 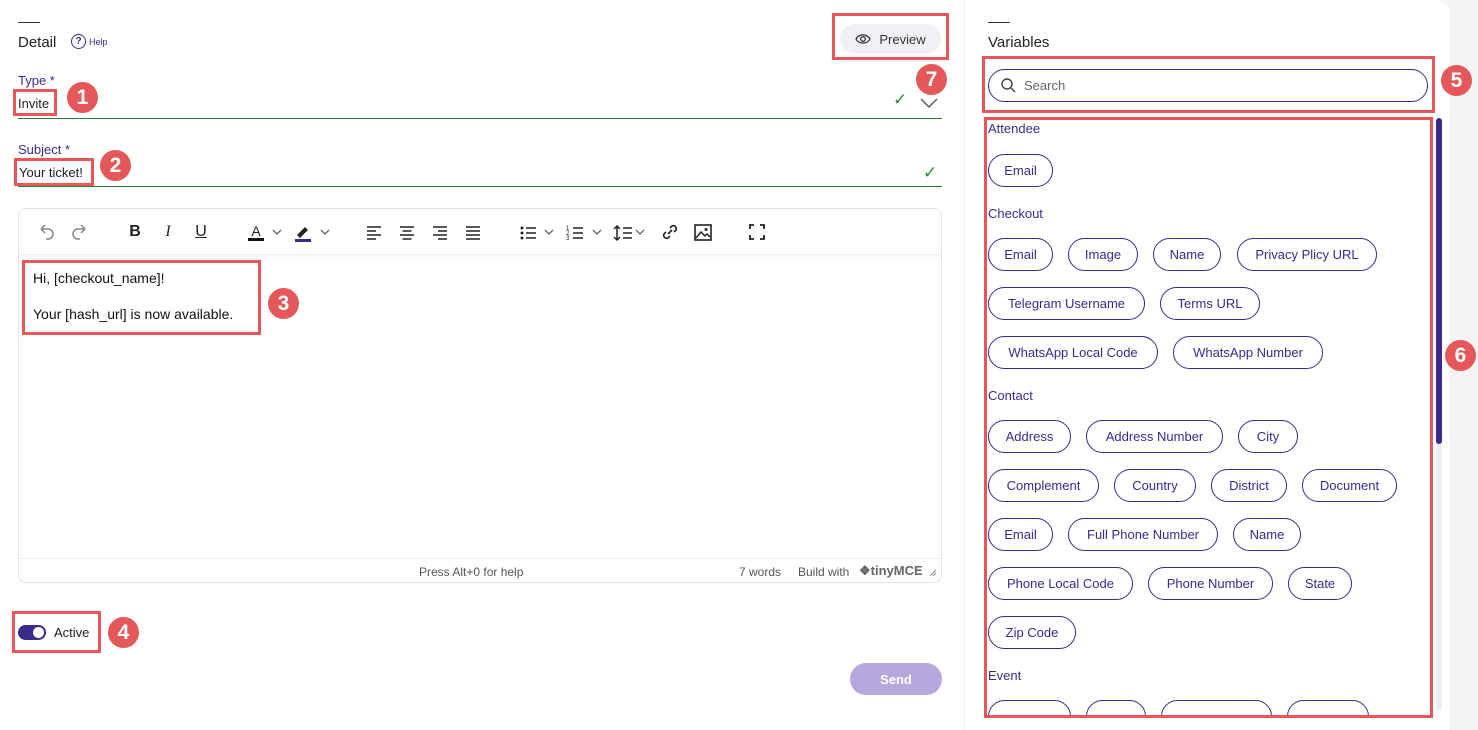 I want to click on subject-label: Subject *, so click(x=44, y=149).